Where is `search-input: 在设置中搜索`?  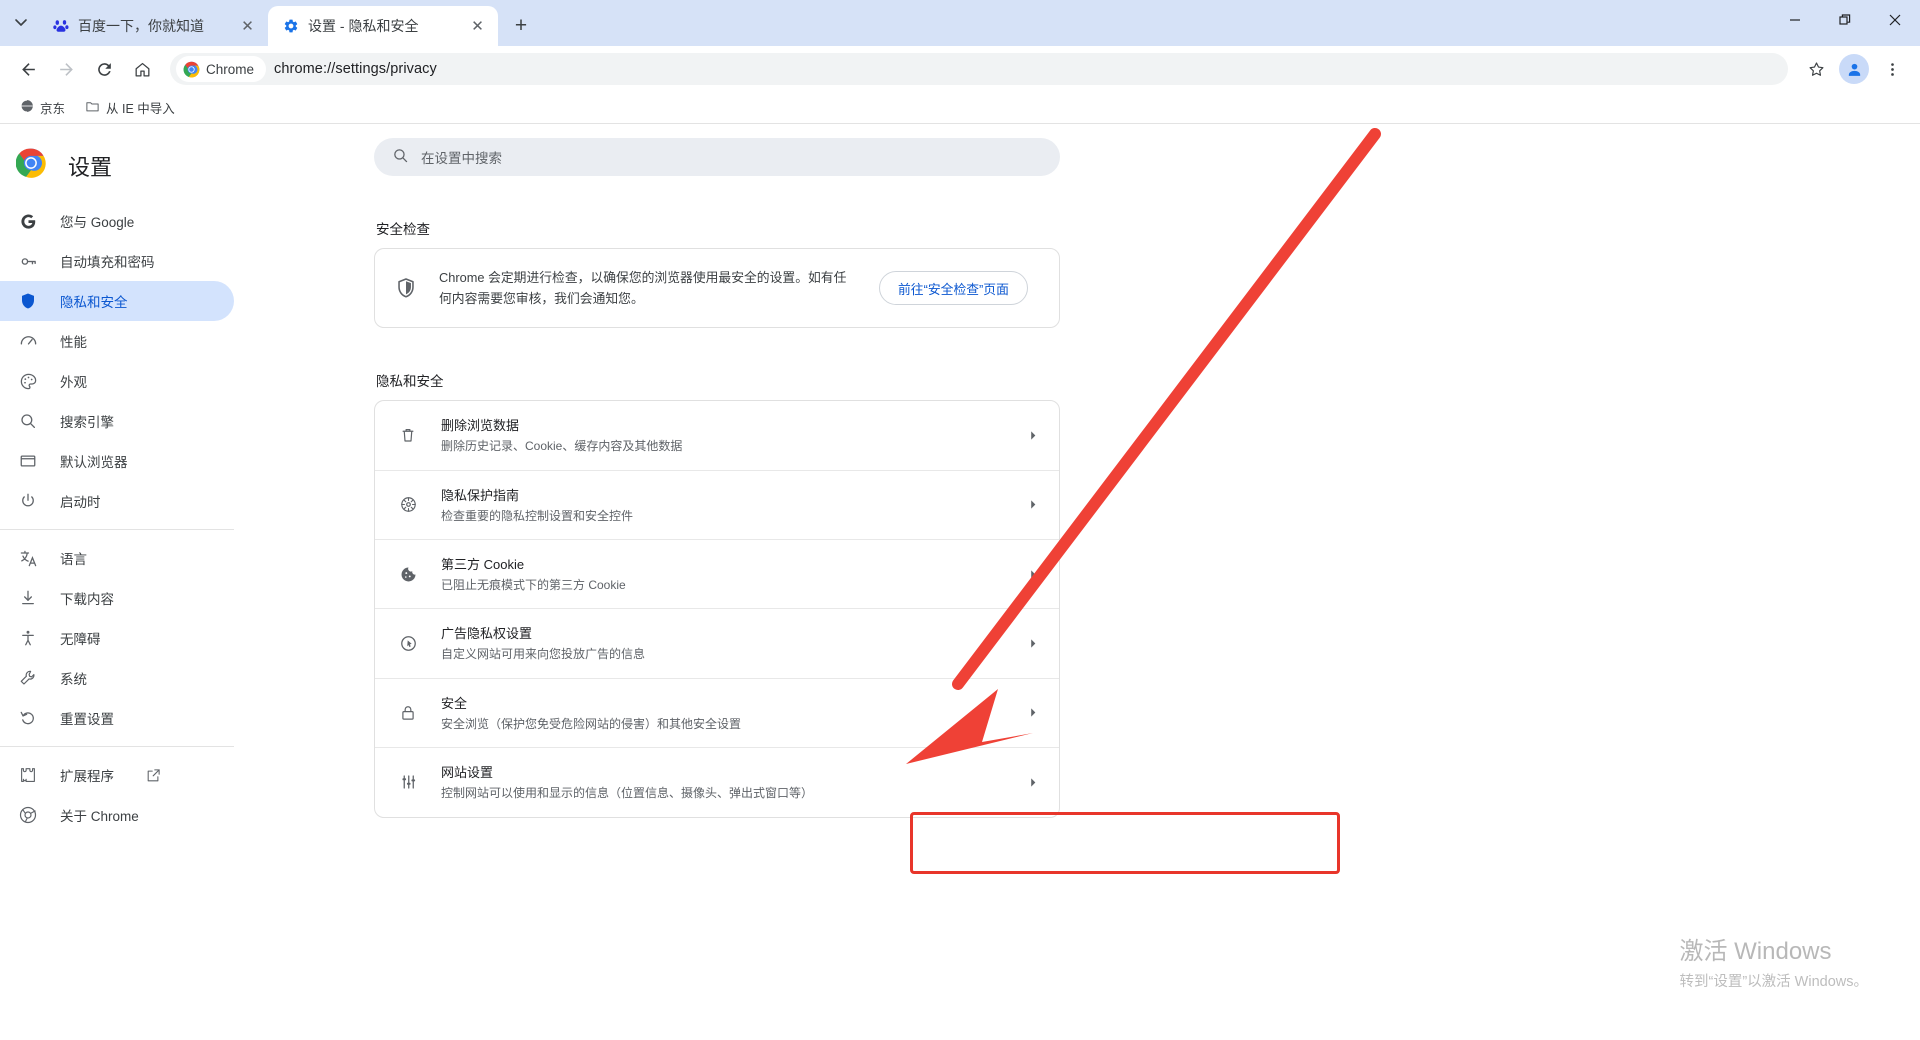
search-input: 在设置中搜索 is located at coordinates (717, 157).